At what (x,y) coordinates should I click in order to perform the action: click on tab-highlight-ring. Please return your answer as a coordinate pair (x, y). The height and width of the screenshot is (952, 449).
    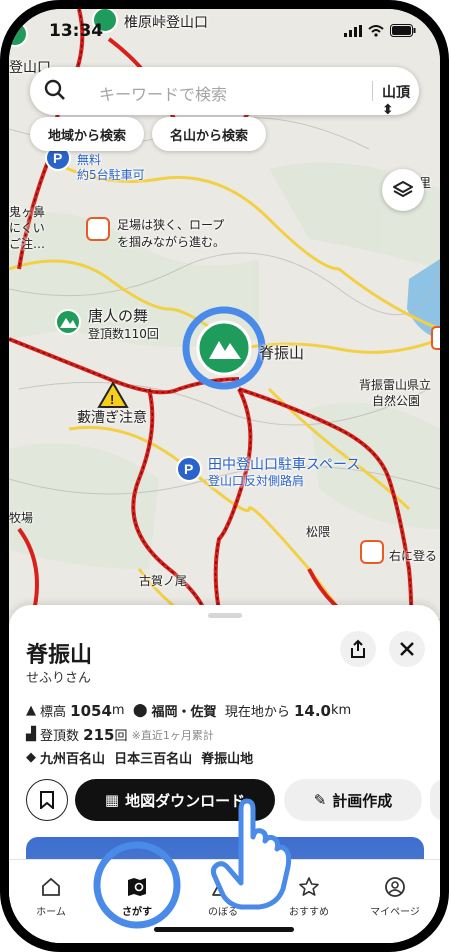
    Looking at the image, I should click on (137, 885).